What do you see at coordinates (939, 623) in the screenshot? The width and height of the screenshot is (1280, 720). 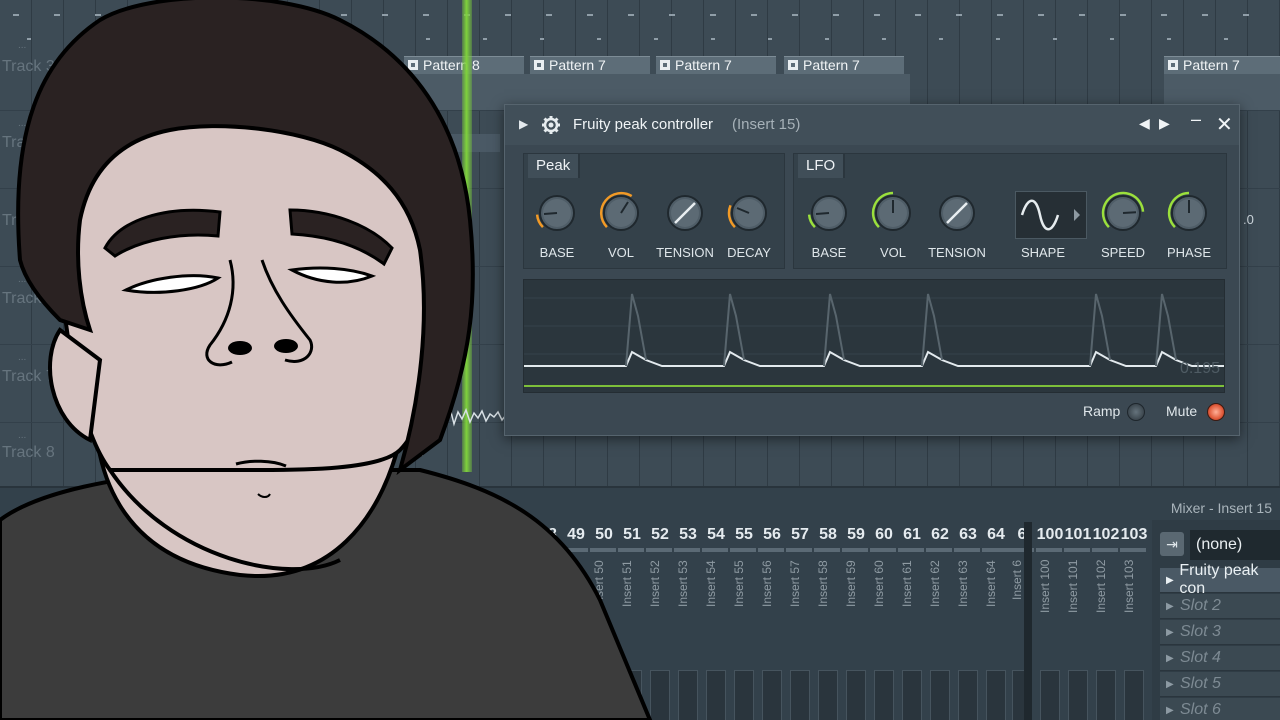 I see `mixer-strip: 62 Insert 62` at bounding box center [939, 623].